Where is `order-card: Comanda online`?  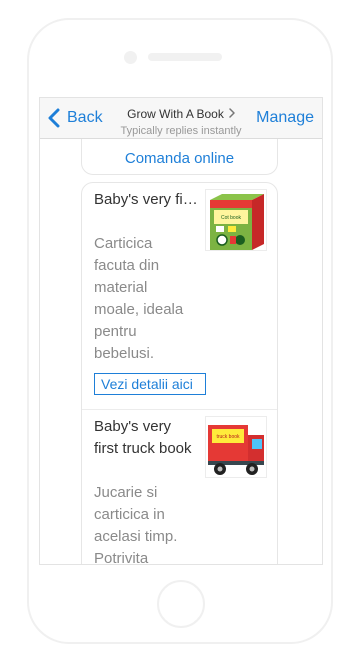 order-card: Comanda online is located at coordinates (179, 157).